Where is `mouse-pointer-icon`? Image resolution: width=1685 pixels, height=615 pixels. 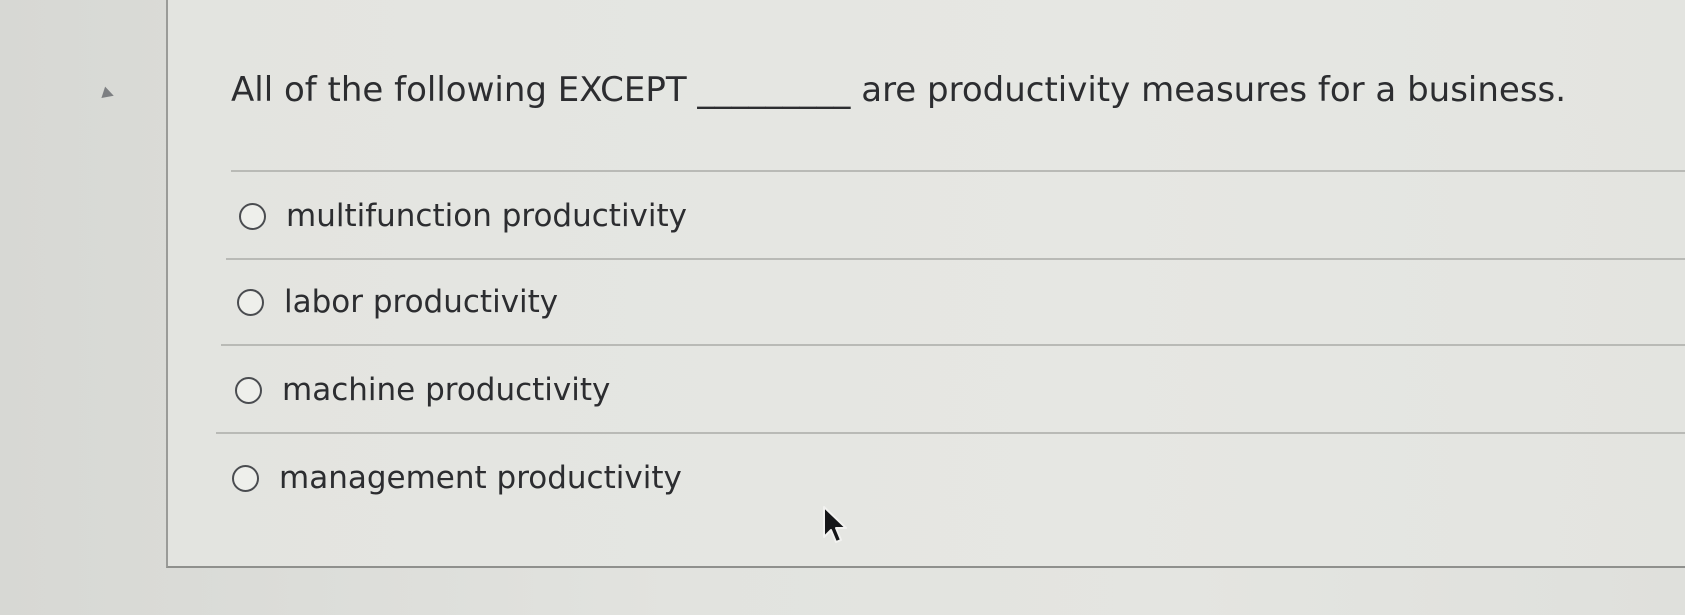 mouse-pointer-icon is located at coordinates (835, 524).